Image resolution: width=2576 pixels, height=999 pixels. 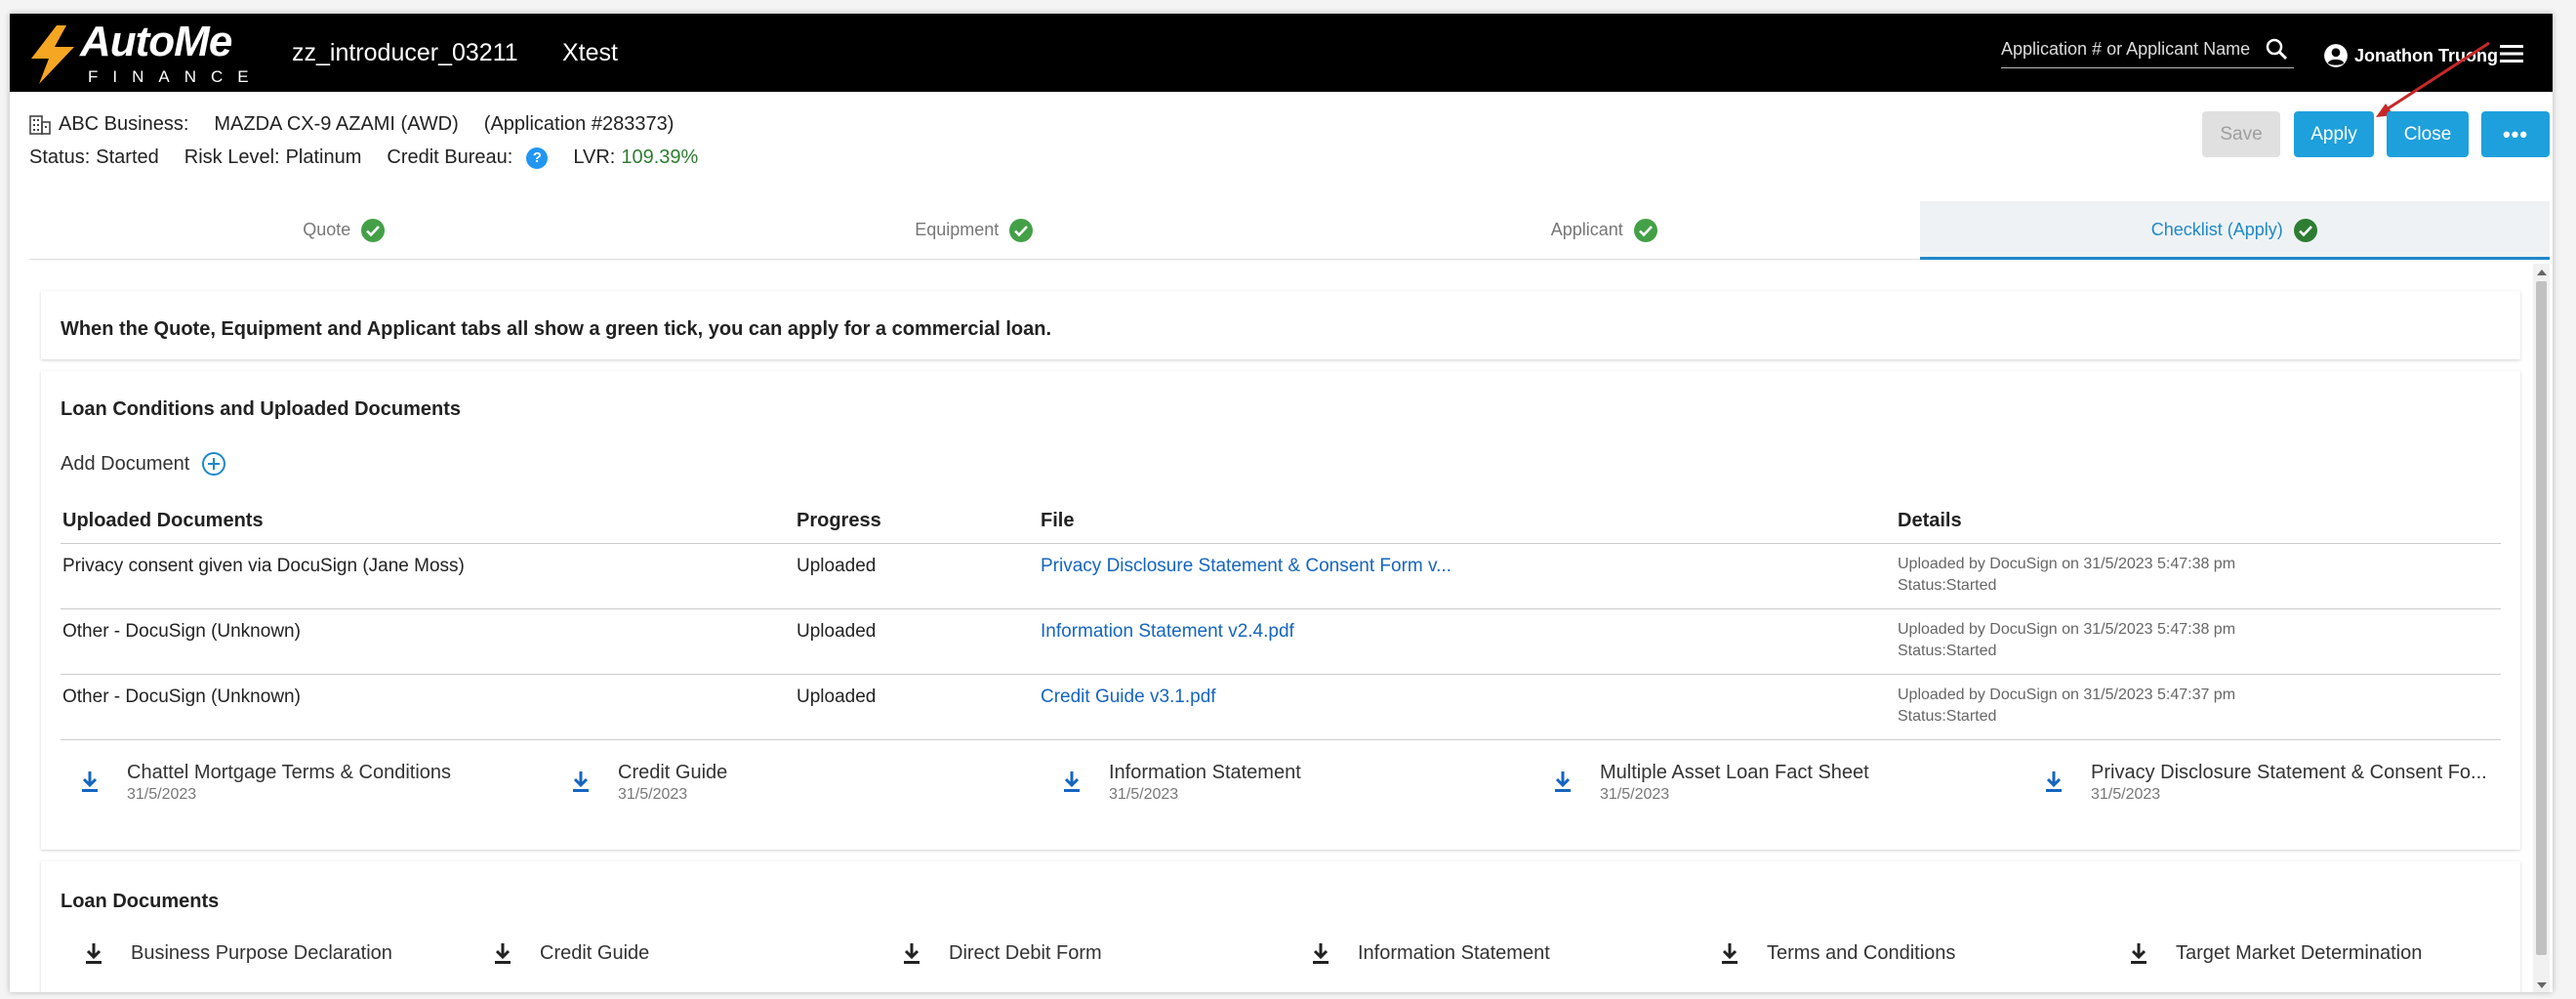 I want to click on tab-checklist-apply: Checklist (Apply), so click(x=2234, y=230).